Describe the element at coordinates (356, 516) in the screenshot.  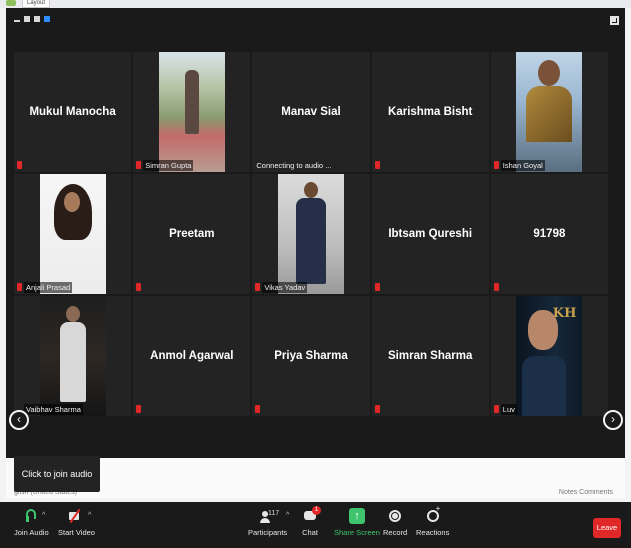
I see `share-screen-icon` at that location.